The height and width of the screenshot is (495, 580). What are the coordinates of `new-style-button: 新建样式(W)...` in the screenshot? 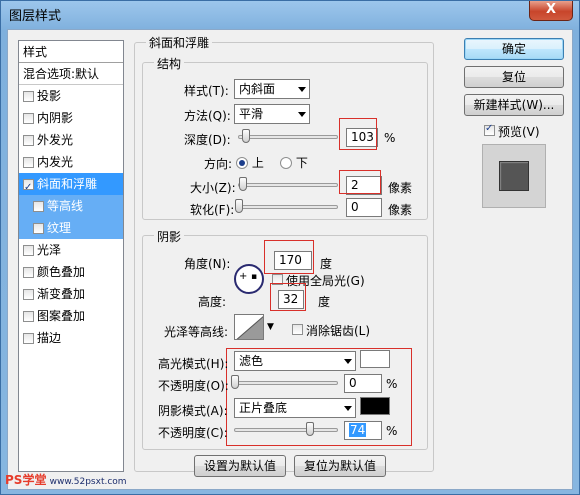 It's located at (514, 105).